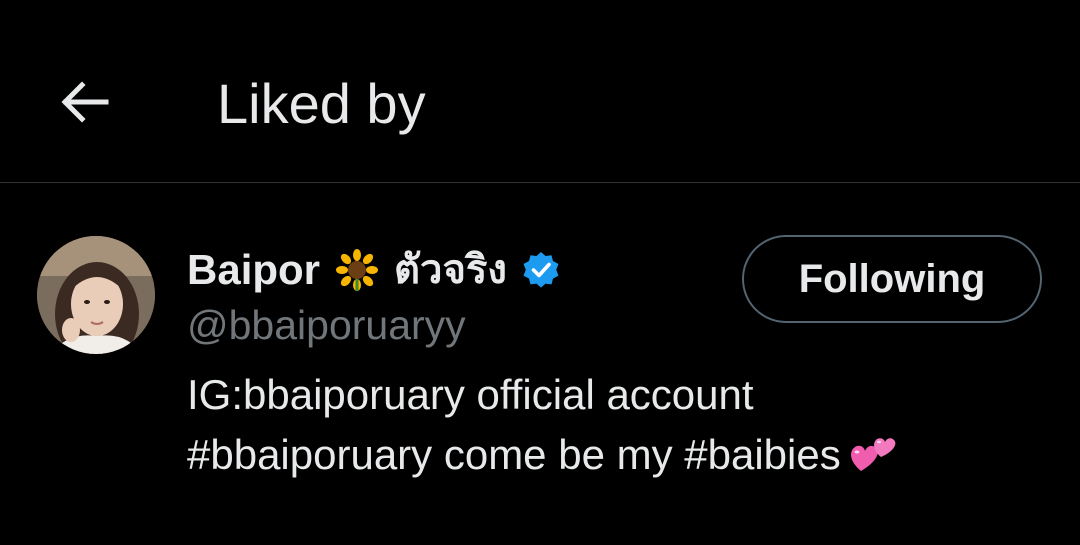 This screenshot has height=545, width=1080. What do you see at coordinates (450, 270) in the screenshot?
I see `display-name-suffix: ตัวจริง` at bounding box center [450, 270].